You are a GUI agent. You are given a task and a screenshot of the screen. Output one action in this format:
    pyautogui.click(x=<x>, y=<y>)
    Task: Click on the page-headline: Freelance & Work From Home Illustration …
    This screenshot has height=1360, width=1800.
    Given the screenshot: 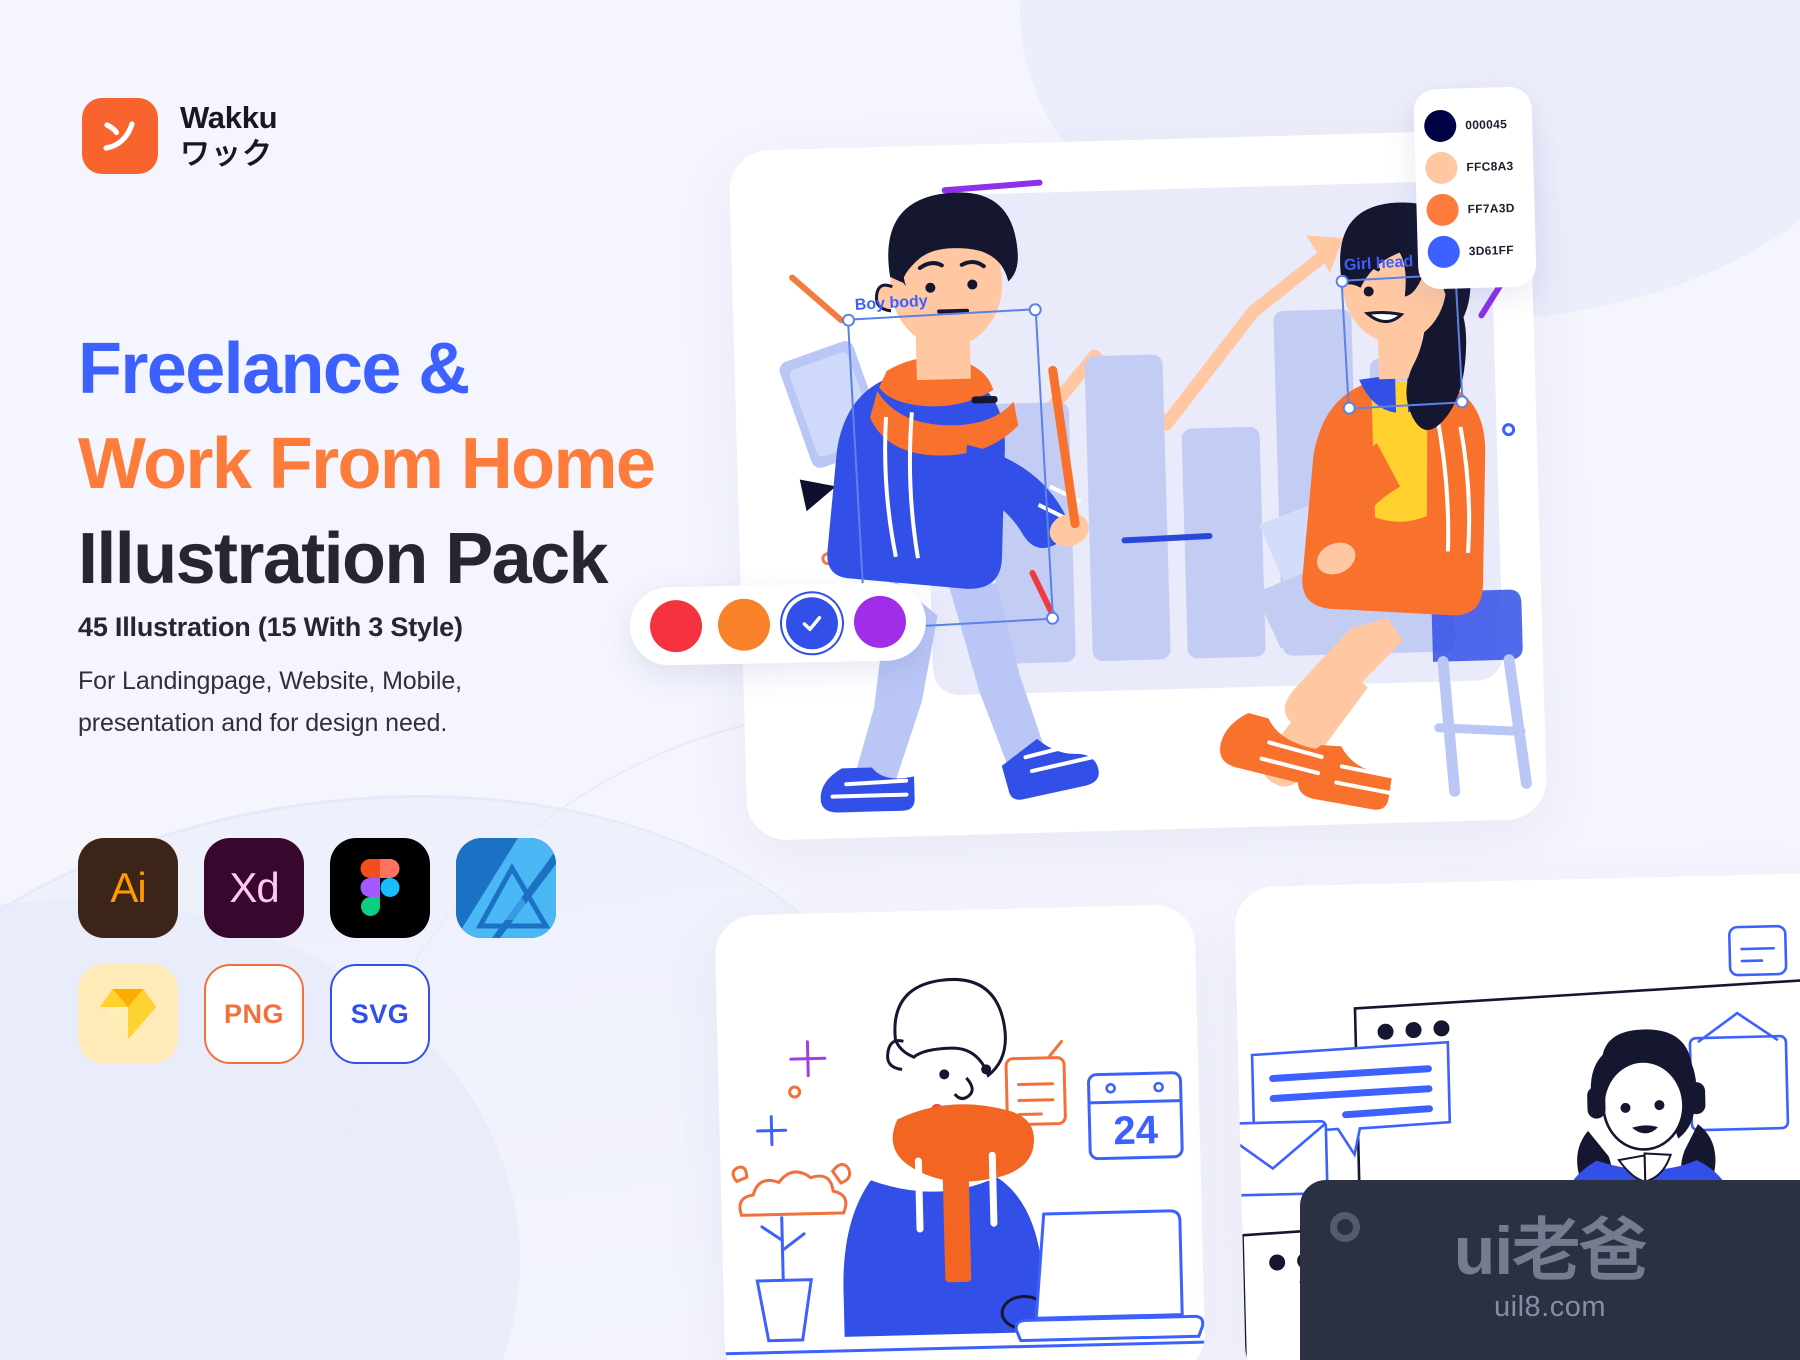 What is the action you would take?
    pyautogui.click(x=367, y=464)
    